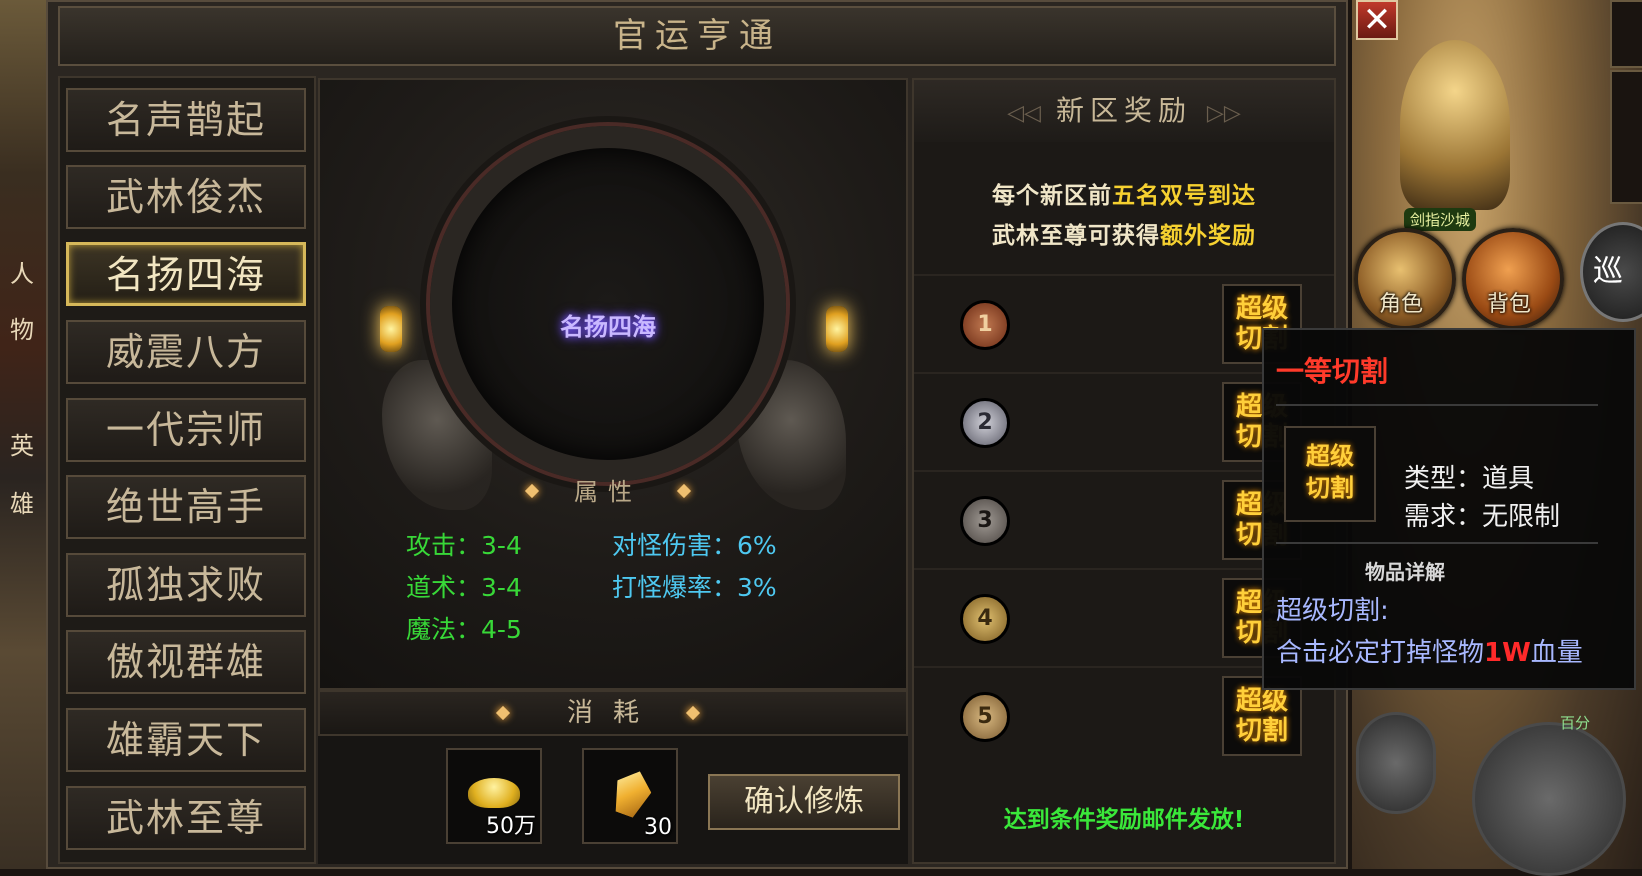 The height and width of the screenshot is (876, 1642). What do you see at coordinates (1405, 572) in the screenshot?
I see `tooltip-section-header: 物品详解` at bounding box center [1405, 572].